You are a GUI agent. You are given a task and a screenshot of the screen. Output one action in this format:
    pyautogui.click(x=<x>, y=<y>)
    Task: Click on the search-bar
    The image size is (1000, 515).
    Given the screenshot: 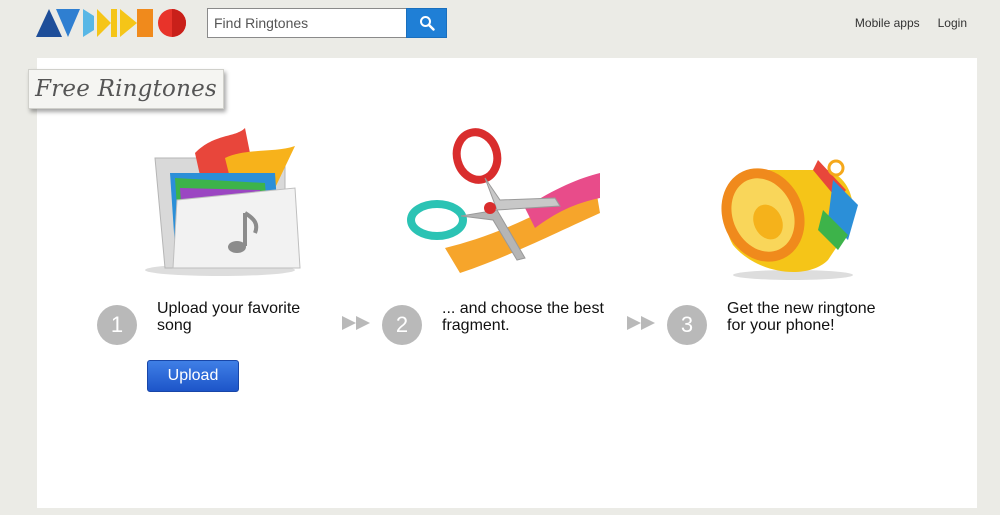 What is the action you would take?
    pyautogui.click(x=327, y=23)
    